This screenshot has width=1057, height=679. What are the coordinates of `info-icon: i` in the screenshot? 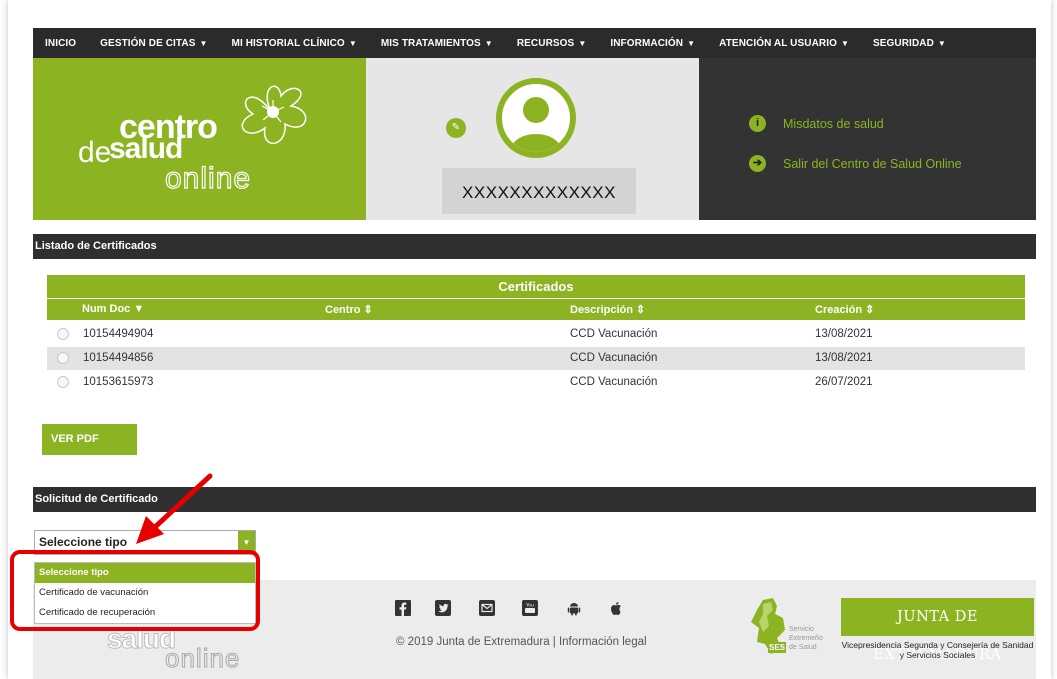 It's located at (757, 123).